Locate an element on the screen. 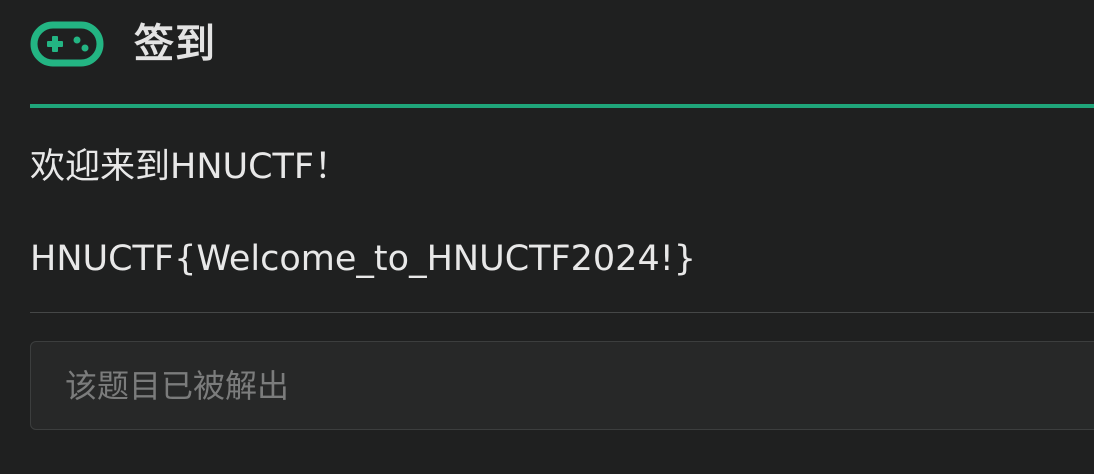  header-accent-divider is located at coordinates (562, 106).